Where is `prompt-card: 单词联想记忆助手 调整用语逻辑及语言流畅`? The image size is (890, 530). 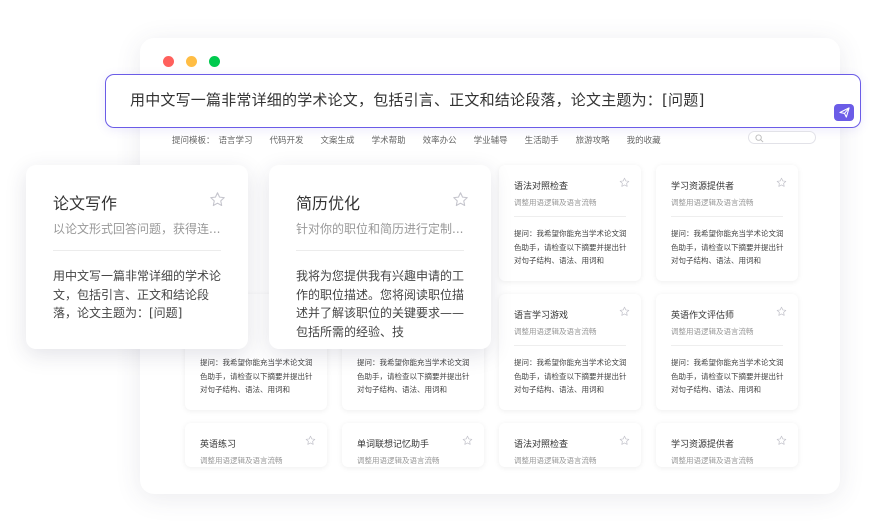
prompt-card: 单词联想记忆助手 调整用语逻辑及语言流畅 is located at coordinates (413, 445).